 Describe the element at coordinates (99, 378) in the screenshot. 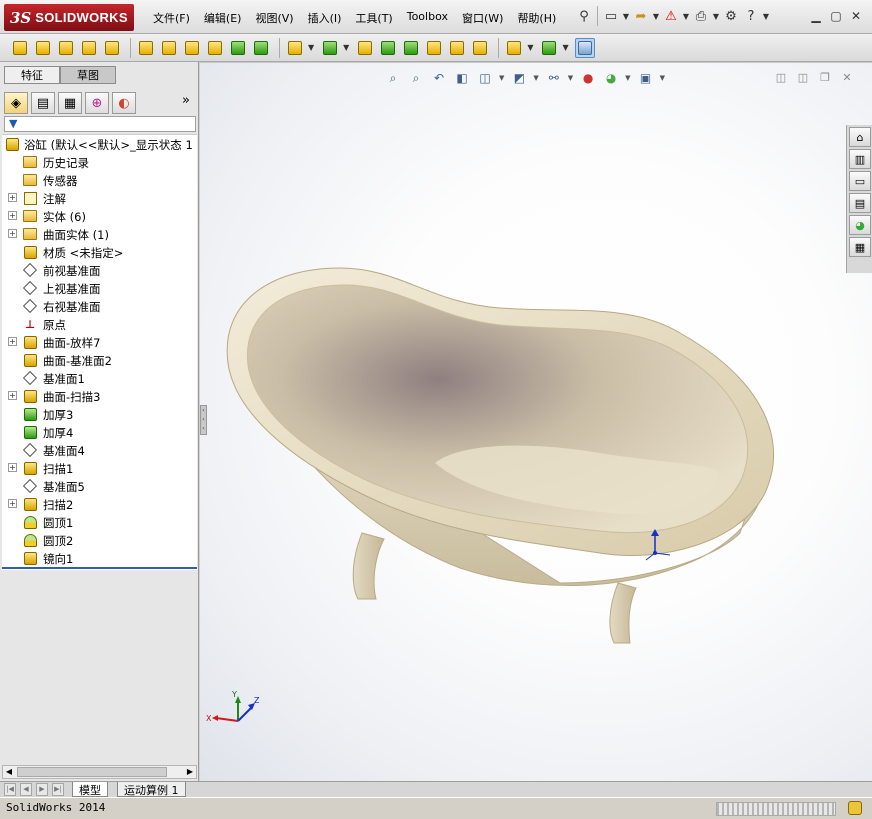

I see `tree-item: 基准面1` at that location.